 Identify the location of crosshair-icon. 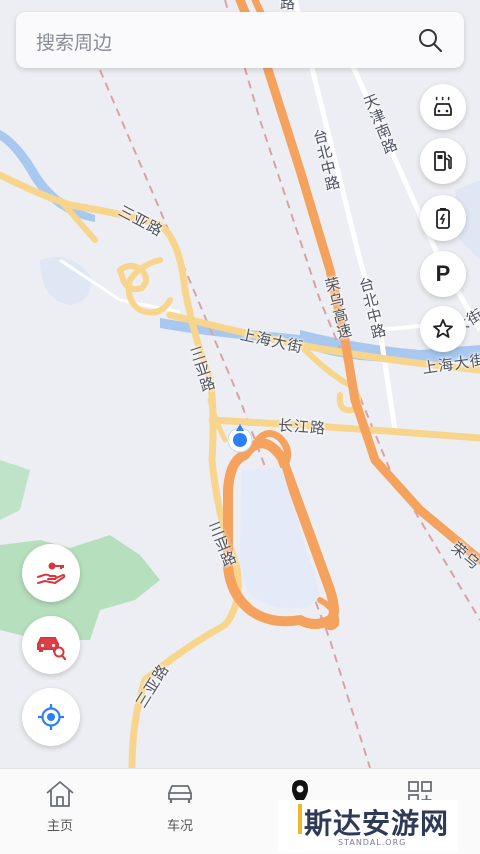
(51, 717).